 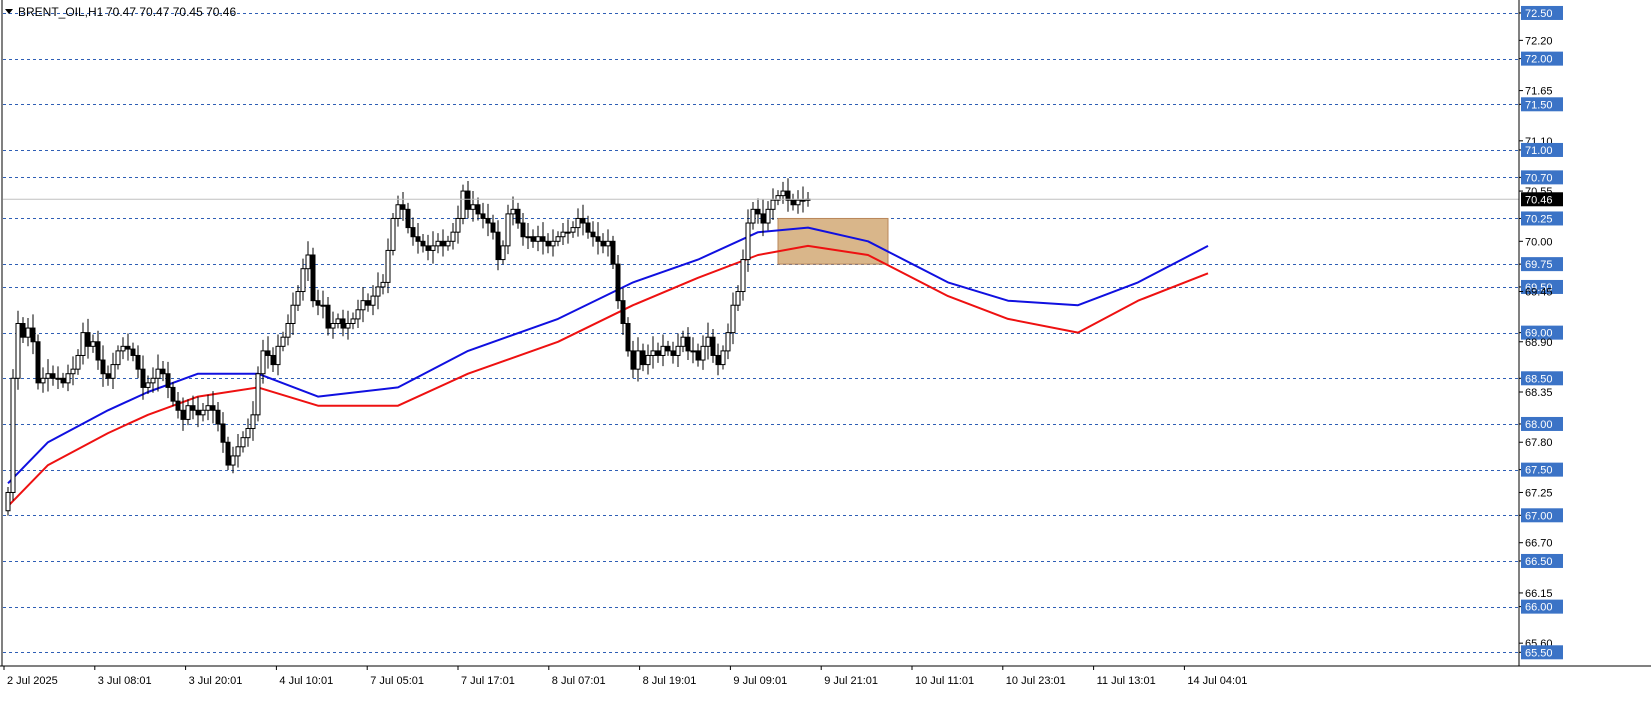 I want to click on price-tick-label: 67.80, so click(x=1539, y=443).